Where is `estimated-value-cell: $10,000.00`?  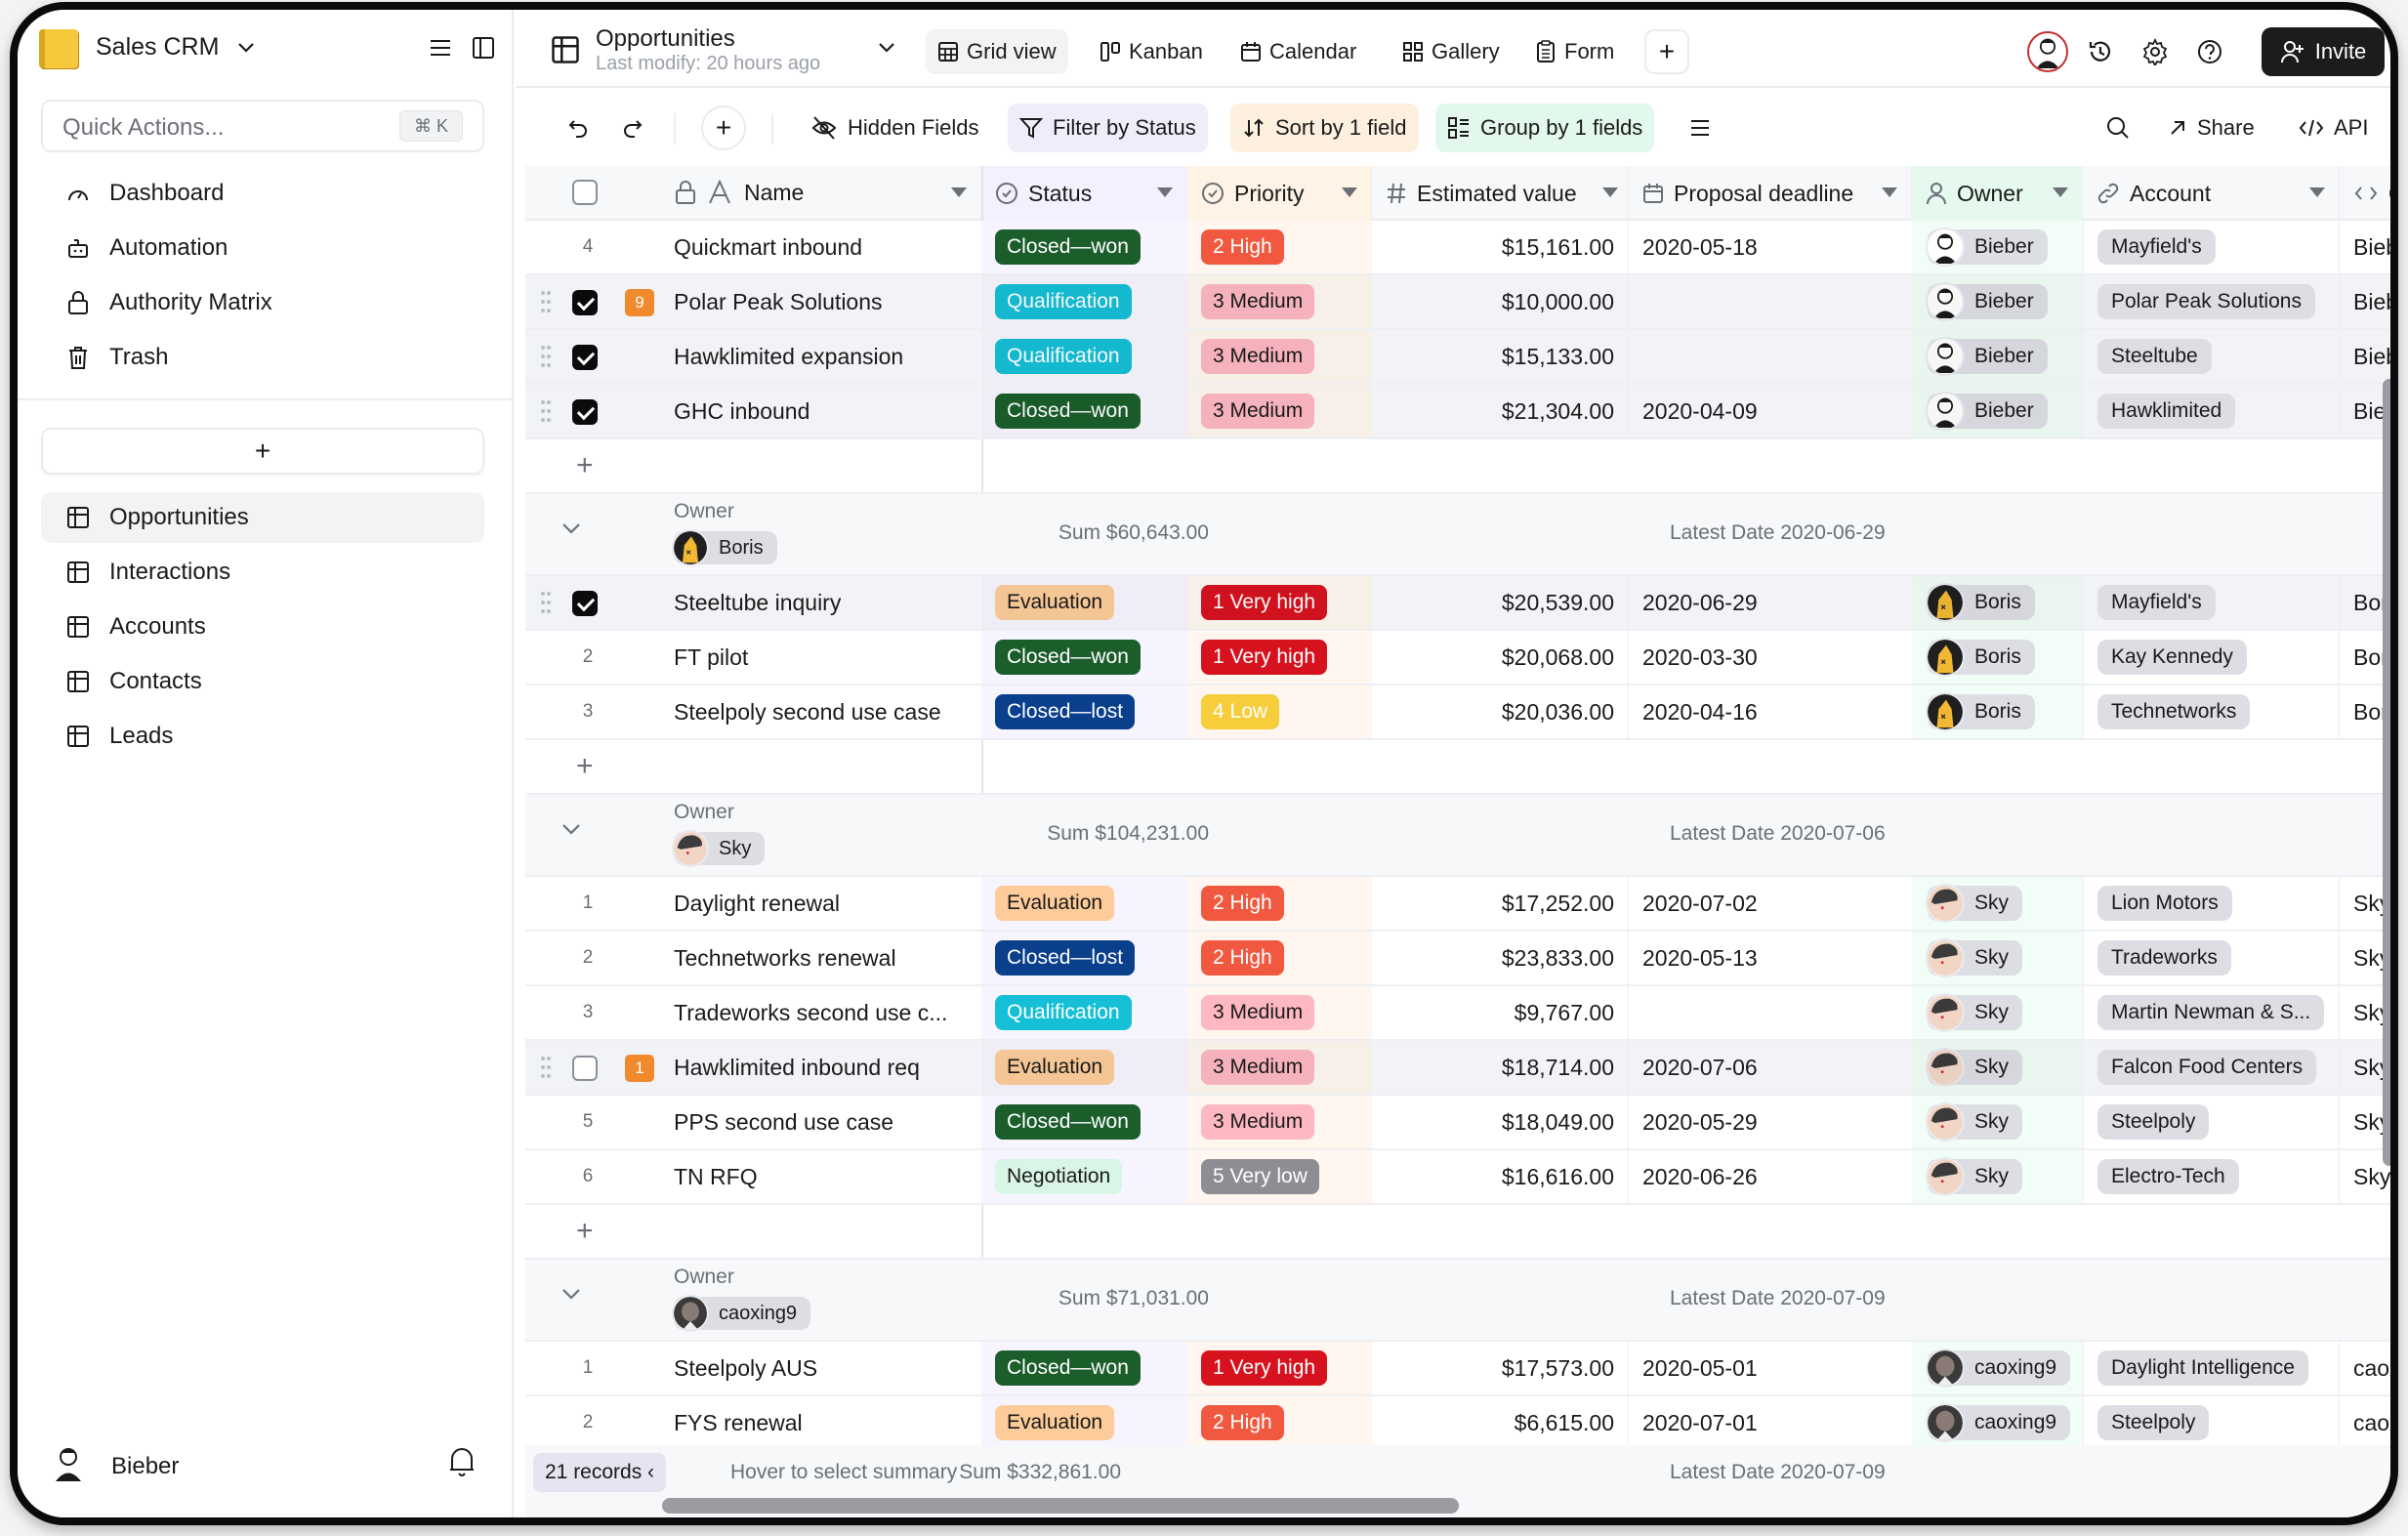 estimated-value-cell: $10,000.00 is located at coordinates (1501, 301).